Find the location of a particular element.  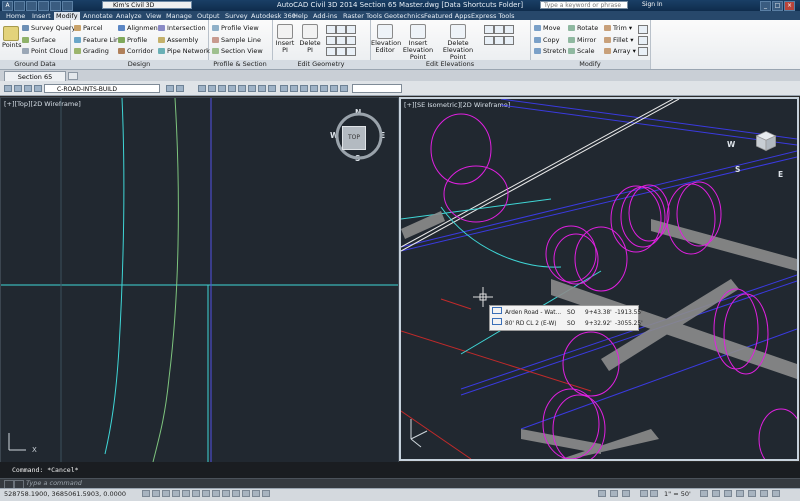

clean-screen-icon is located at coordinates (776, 493).